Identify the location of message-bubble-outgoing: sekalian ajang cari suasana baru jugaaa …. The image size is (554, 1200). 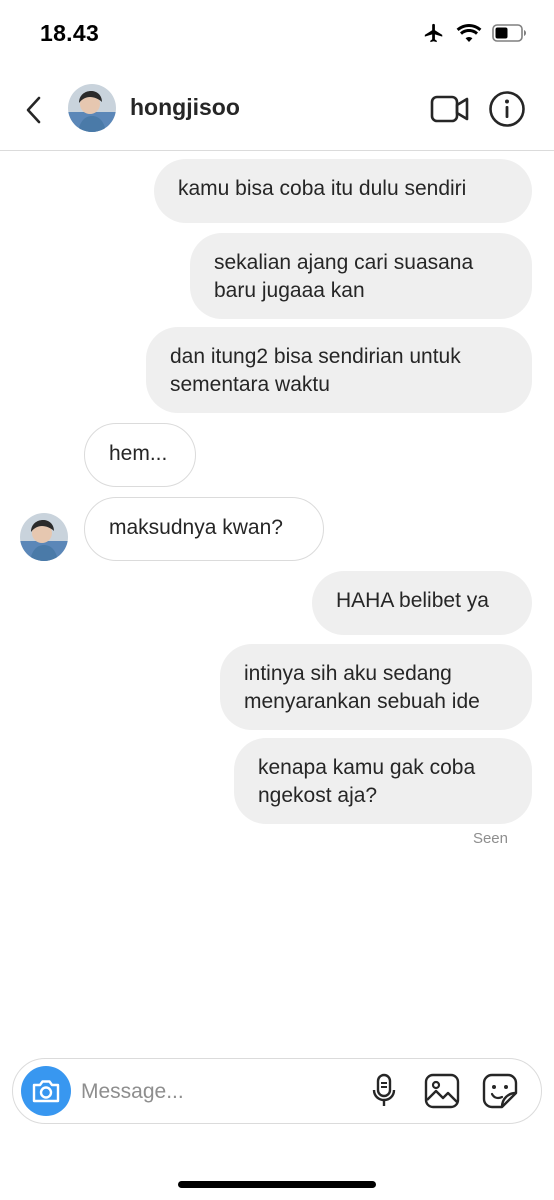
(361, 276).